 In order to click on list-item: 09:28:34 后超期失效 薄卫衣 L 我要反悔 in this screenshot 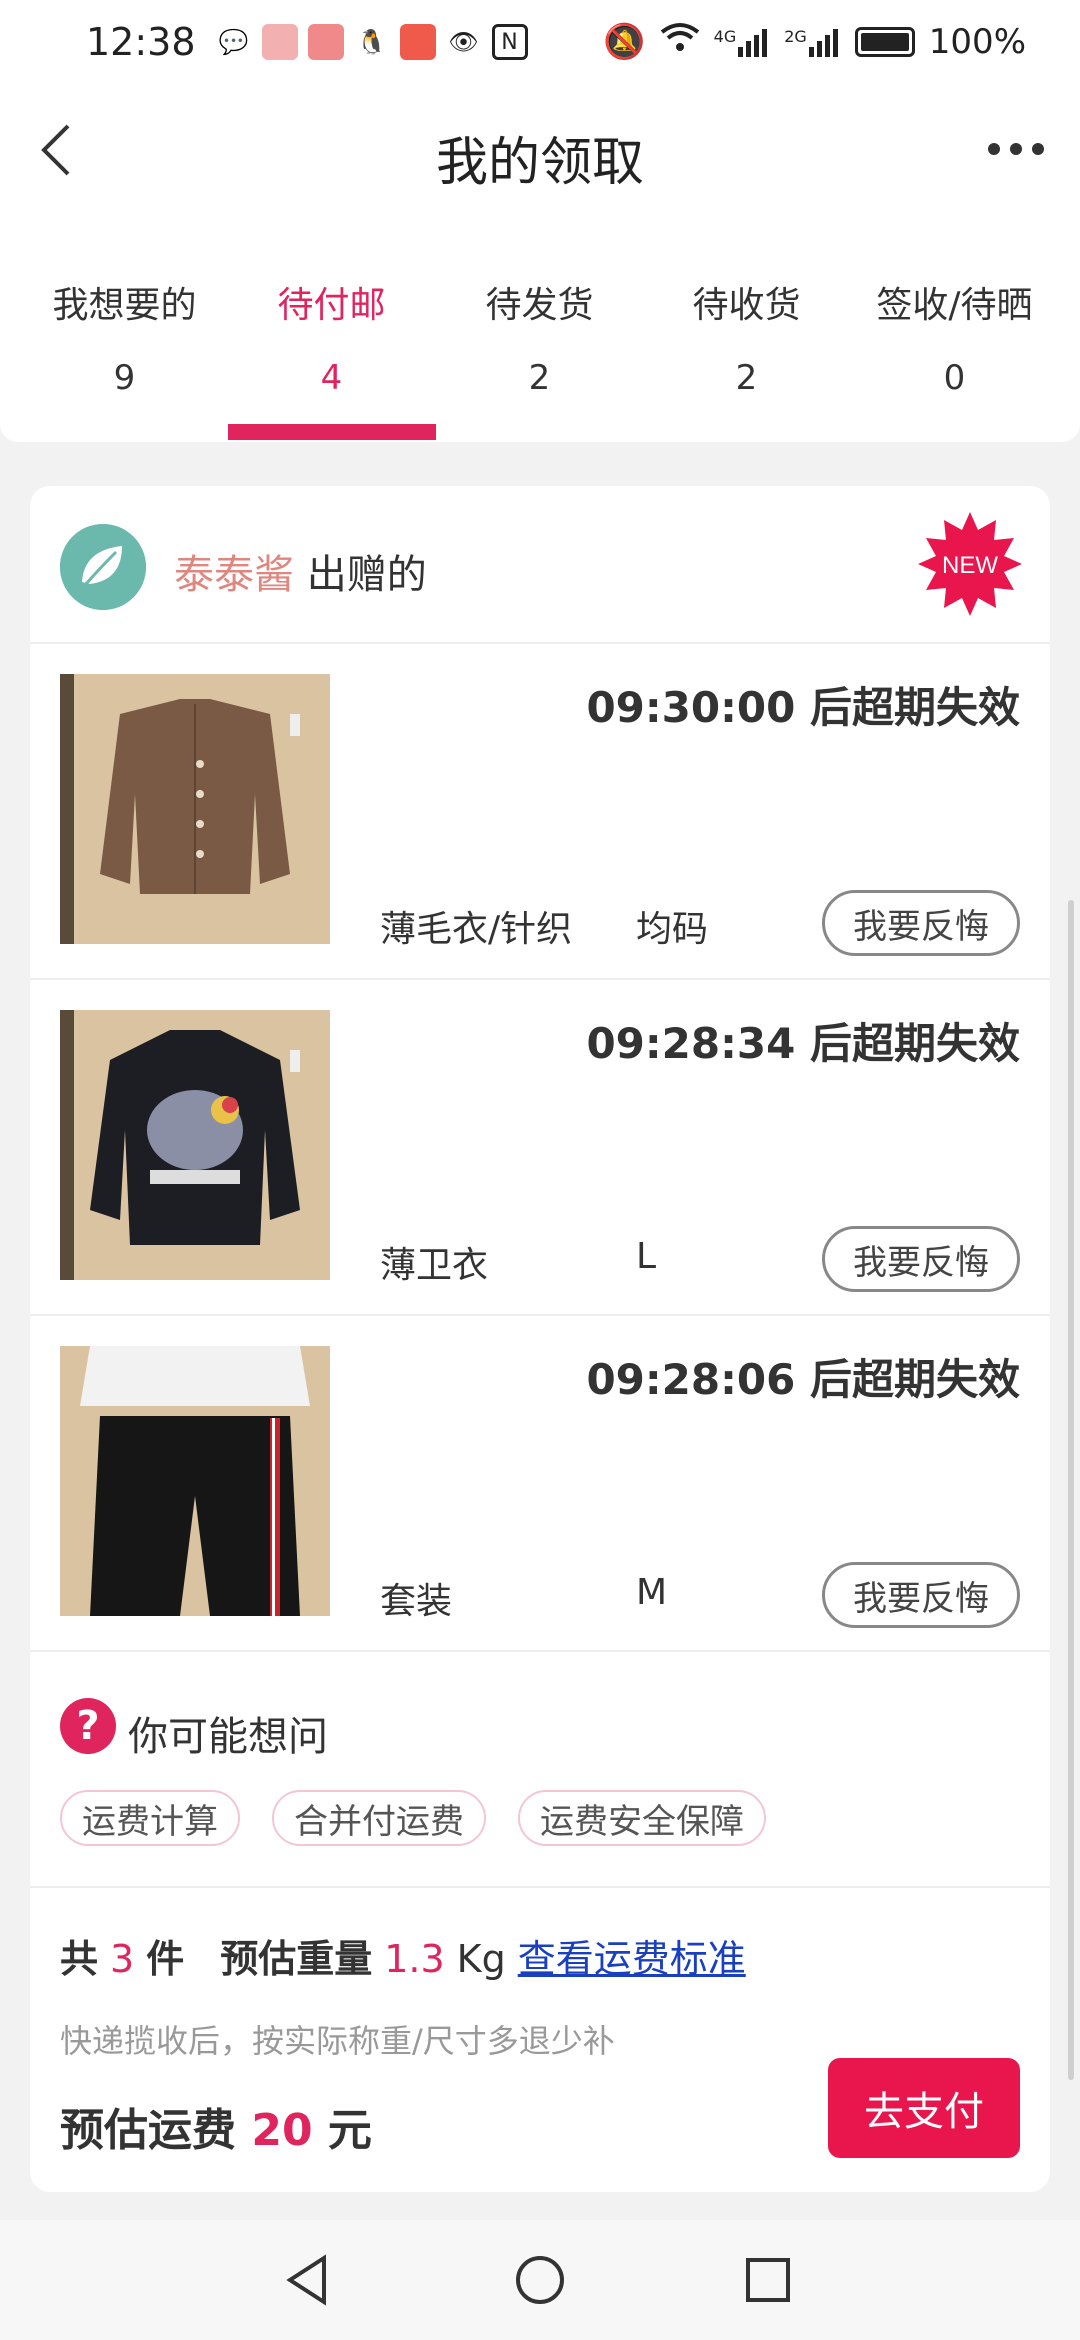, I will do `click(540, 1148)`.